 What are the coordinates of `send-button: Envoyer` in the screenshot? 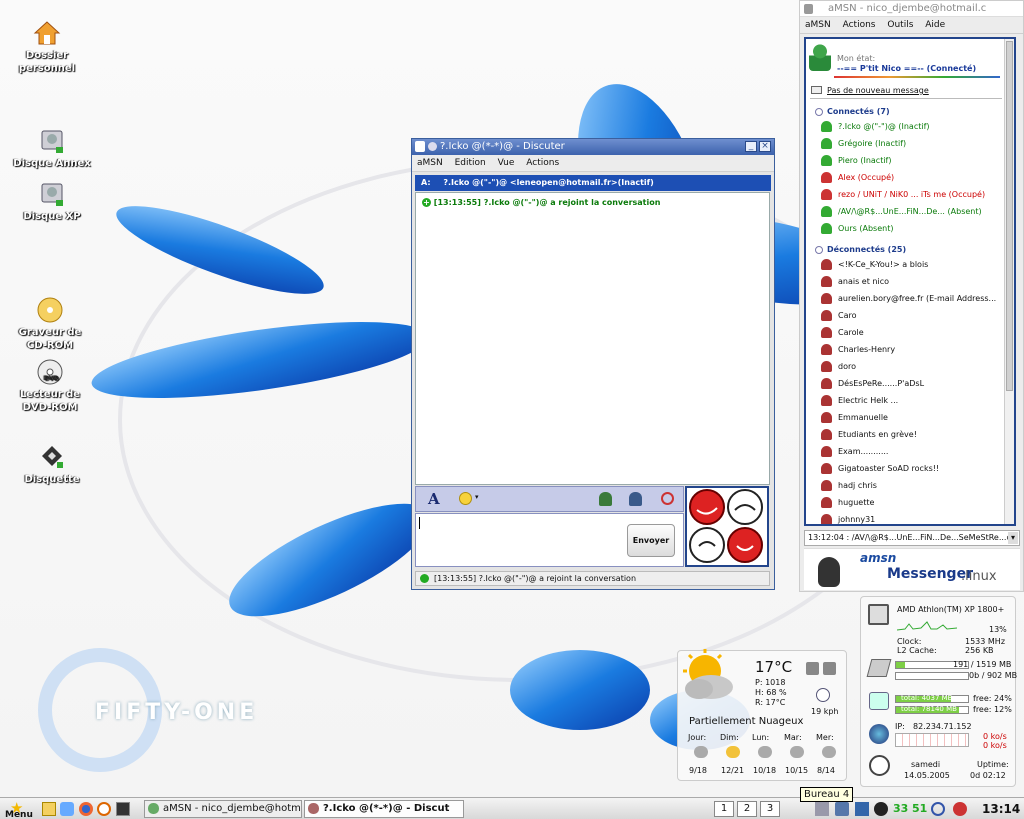 It's located at (651, 540).